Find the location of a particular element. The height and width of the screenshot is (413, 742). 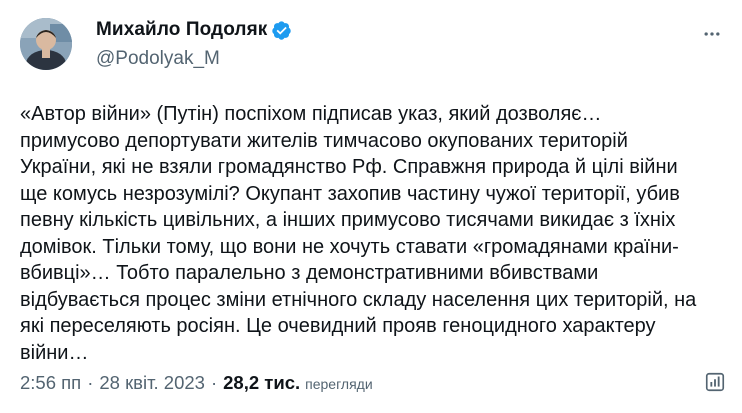

analytics-button is located at coordinates (715, 382).